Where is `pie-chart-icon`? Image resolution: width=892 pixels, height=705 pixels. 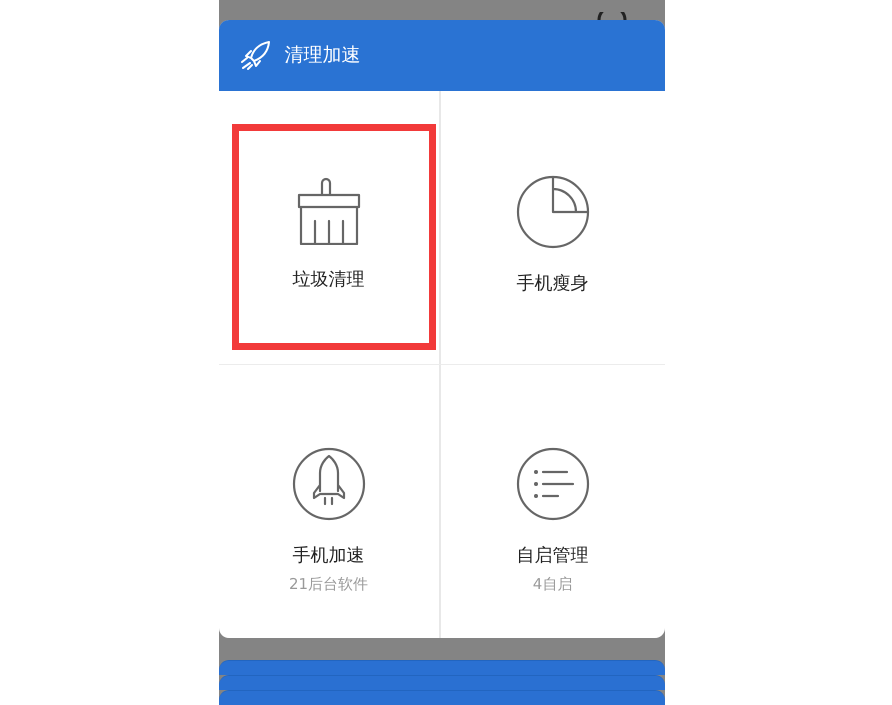
pie-chart-icon is located at coordinates (553, 212).